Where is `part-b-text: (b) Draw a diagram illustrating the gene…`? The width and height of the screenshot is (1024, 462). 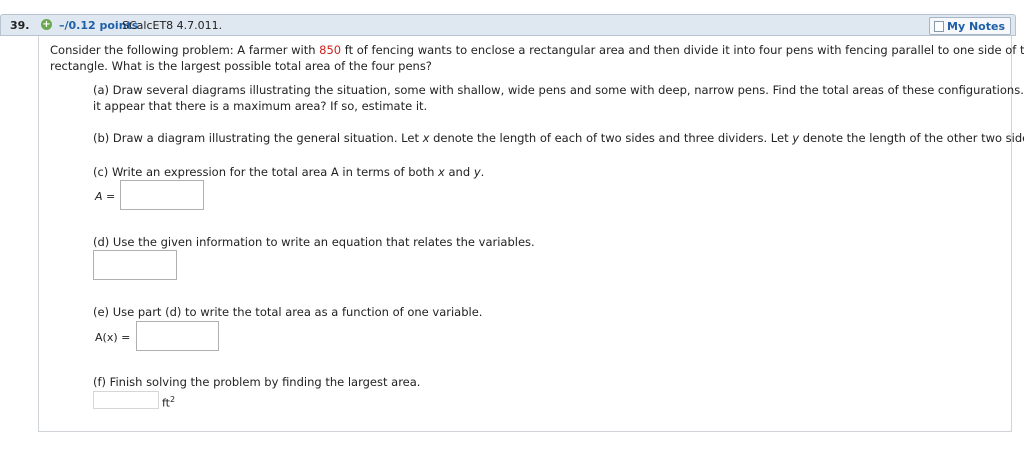 part-b-text: (b) Draw a diagram illustrating the gene… is located at coordinates (558, 138).